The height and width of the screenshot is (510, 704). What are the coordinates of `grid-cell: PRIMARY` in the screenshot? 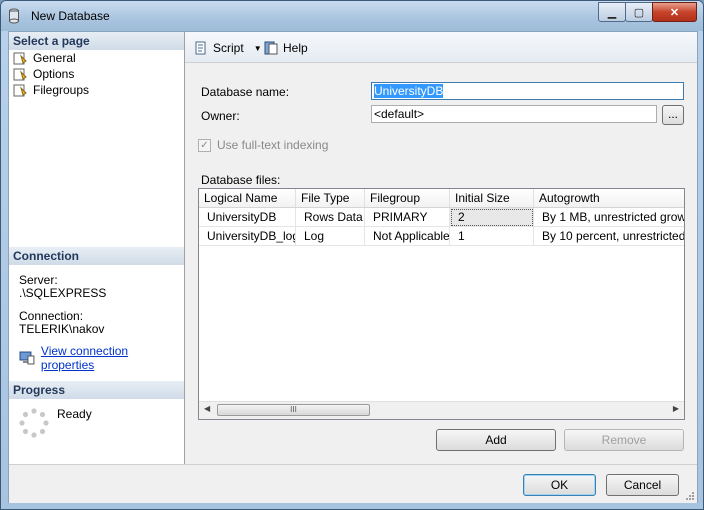 It's located at (407, 217).